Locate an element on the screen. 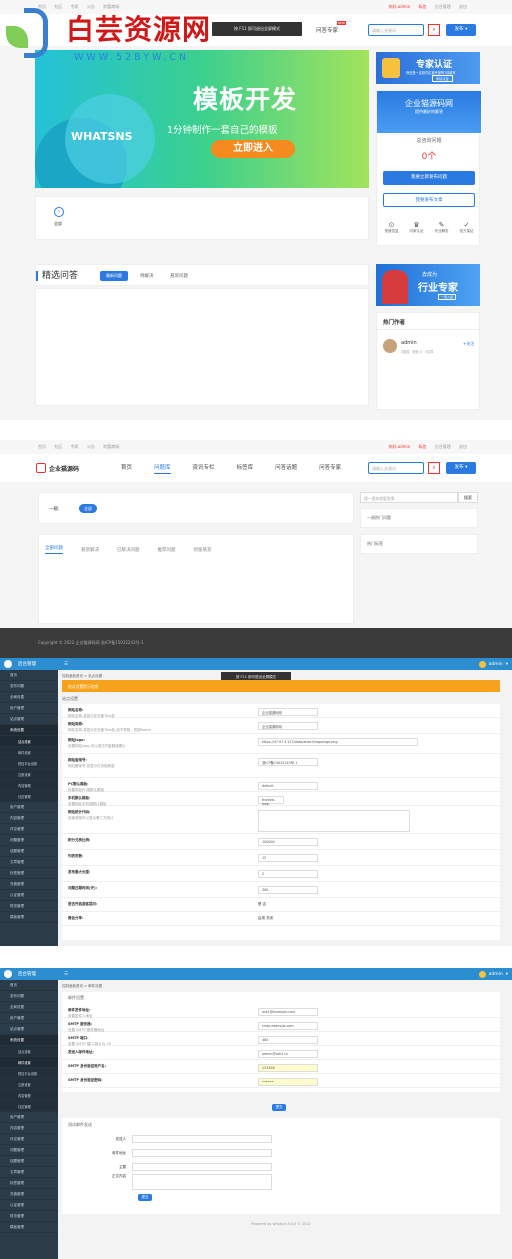 The height and width of the screenshot is (1259, 512). sidebar-item: 问题管理 is located at coordinates (29, 840).